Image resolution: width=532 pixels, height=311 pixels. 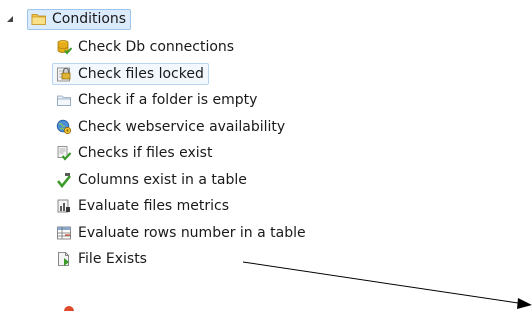 I want to click on tree-item-label: Columns exist in a table, so click(x=162, y=179).